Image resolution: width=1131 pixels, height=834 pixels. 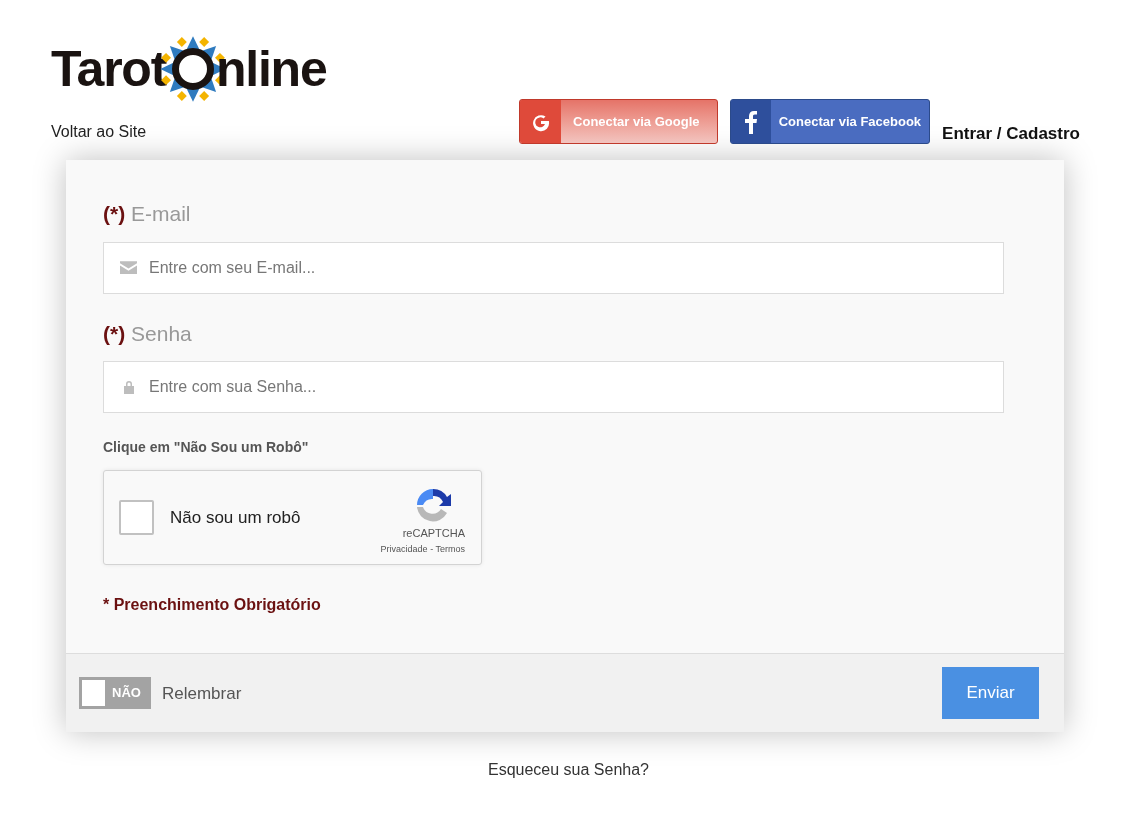 What do you see at coordinates (271, 69) in the screenshot?
I see `logo-text: nline` at bounding box center [271, 69].